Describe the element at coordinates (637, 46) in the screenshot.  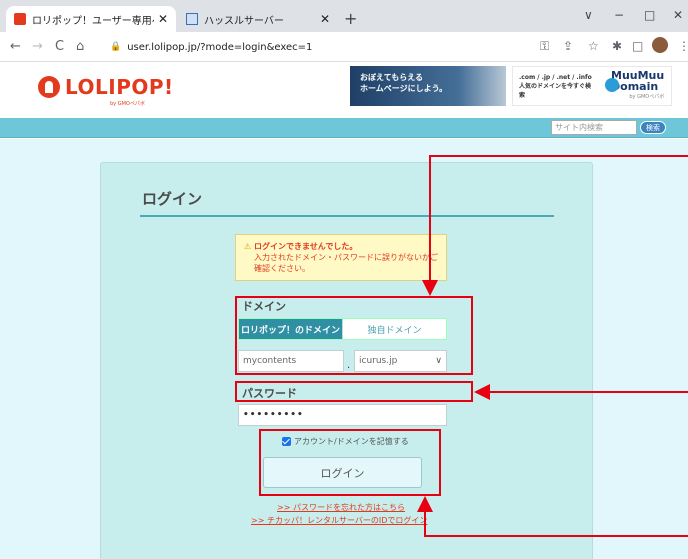
I see `sidepanel-icon: □` at that location.